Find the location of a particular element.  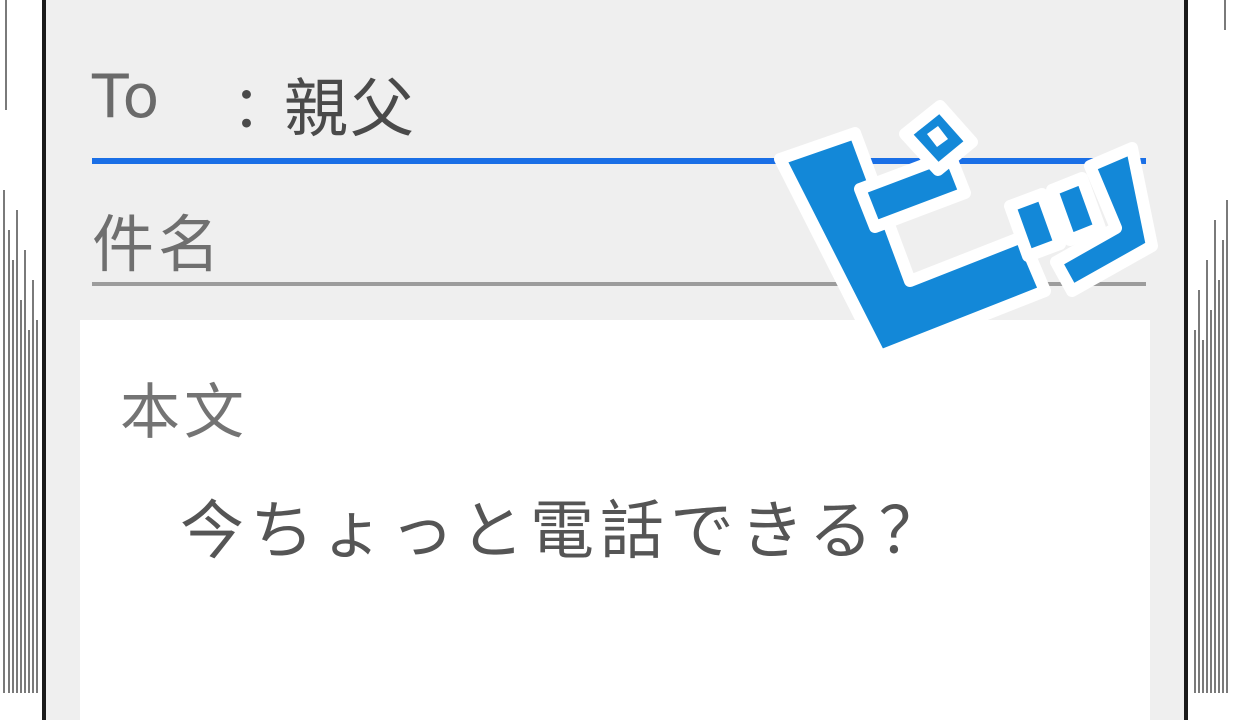

body-message: 今ちょっと電話できる？ is located at coordinates (564, 526).